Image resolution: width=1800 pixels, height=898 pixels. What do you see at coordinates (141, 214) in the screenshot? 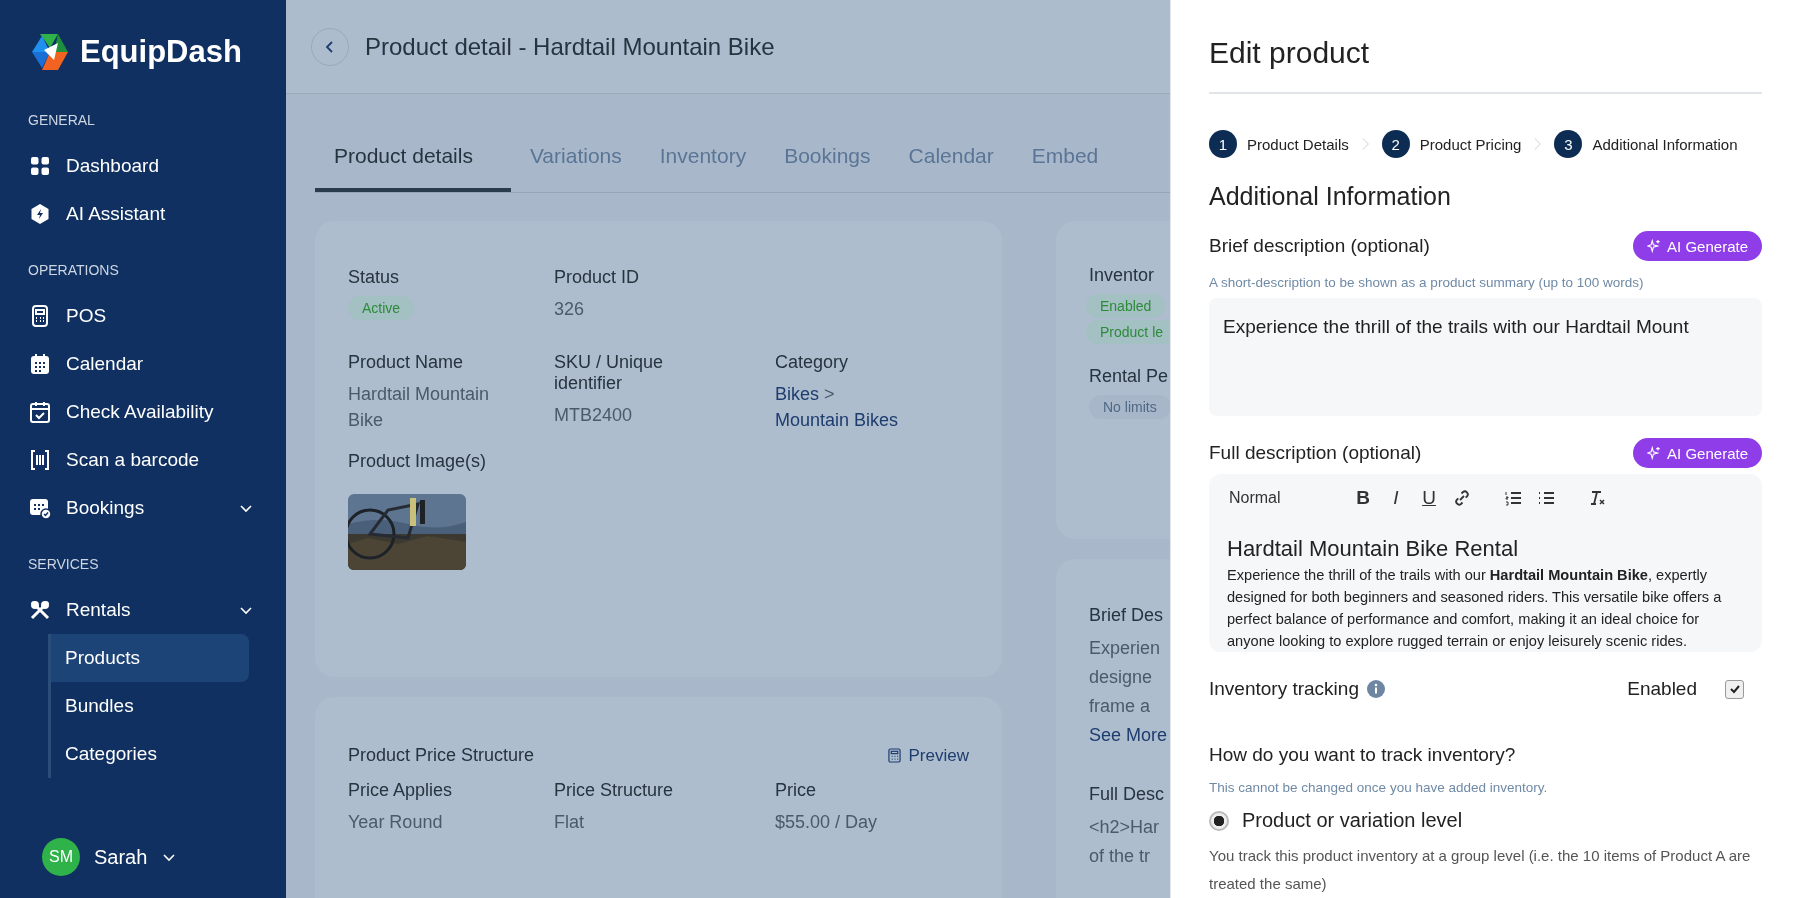
I see `nav-item: AI Assistant` at bounding box center [141, 214].